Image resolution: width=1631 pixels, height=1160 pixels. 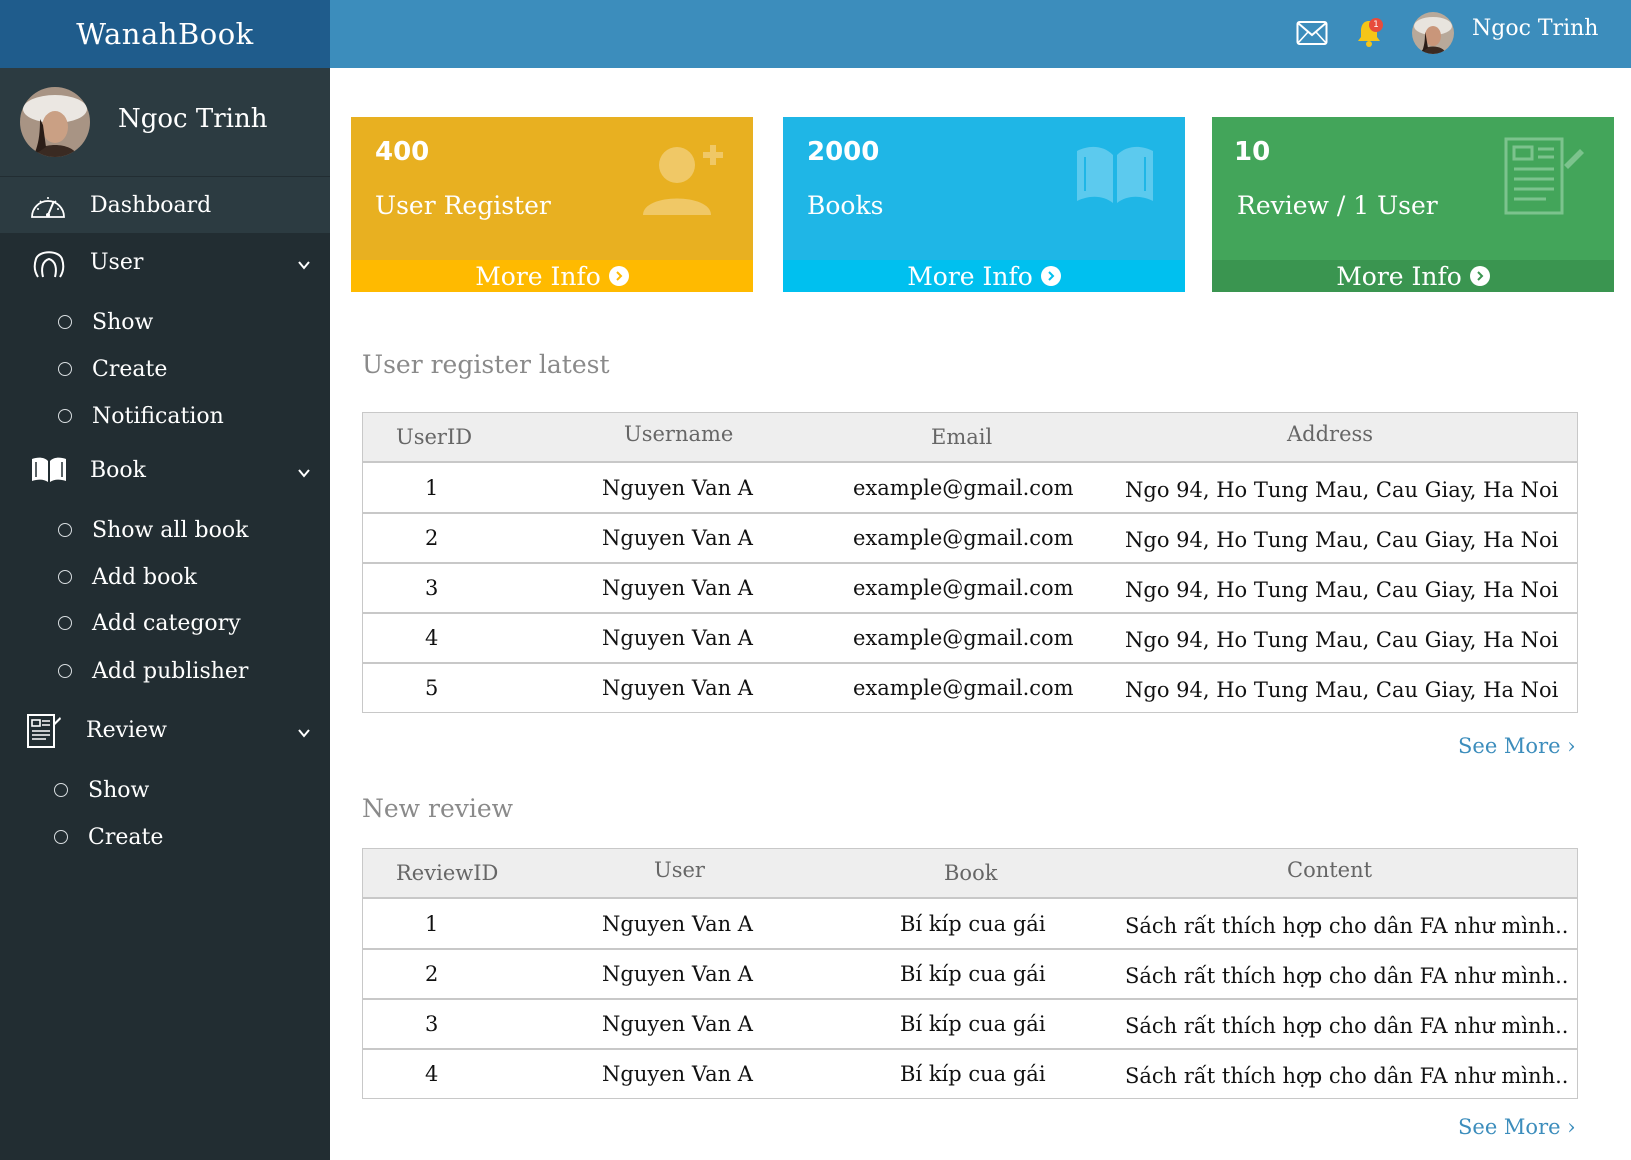 What do you see at coordinates (432, 974) in the screenshot?
I see `cell-review-id: 2` at bounding box center [432, 974].